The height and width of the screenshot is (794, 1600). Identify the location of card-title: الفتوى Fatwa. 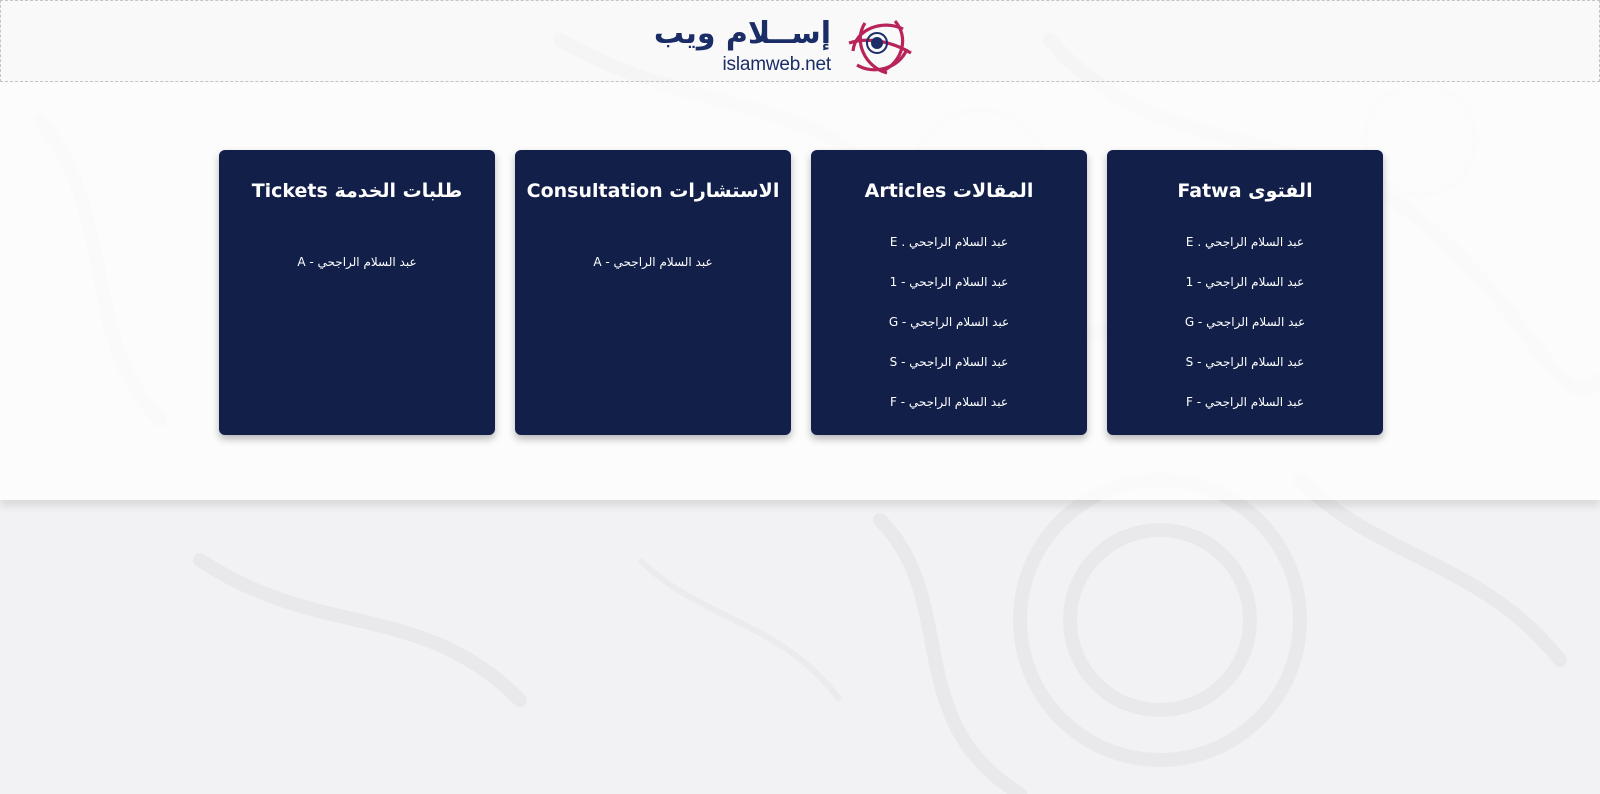
(1245, 191).